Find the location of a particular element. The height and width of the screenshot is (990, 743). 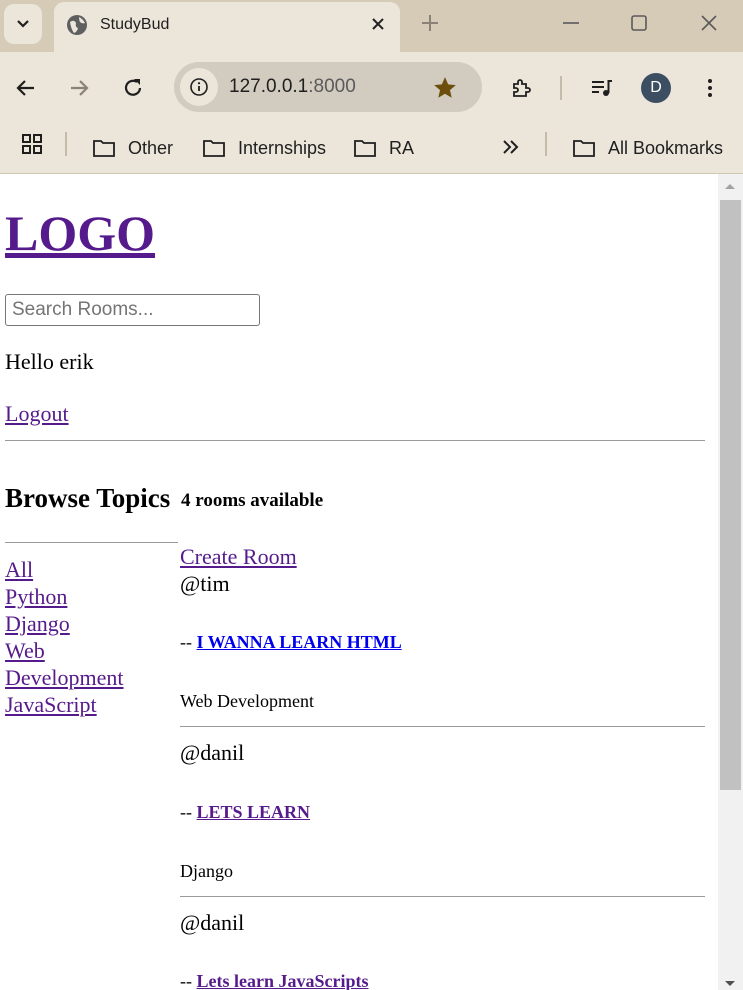

all-bookmarks-button: All Bookmarks is located at coordinates (647, 148).